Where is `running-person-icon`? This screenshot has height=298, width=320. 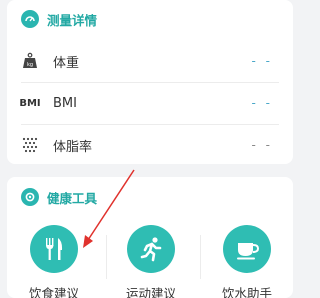 running-person-icon is located at coordinates (151, 249).